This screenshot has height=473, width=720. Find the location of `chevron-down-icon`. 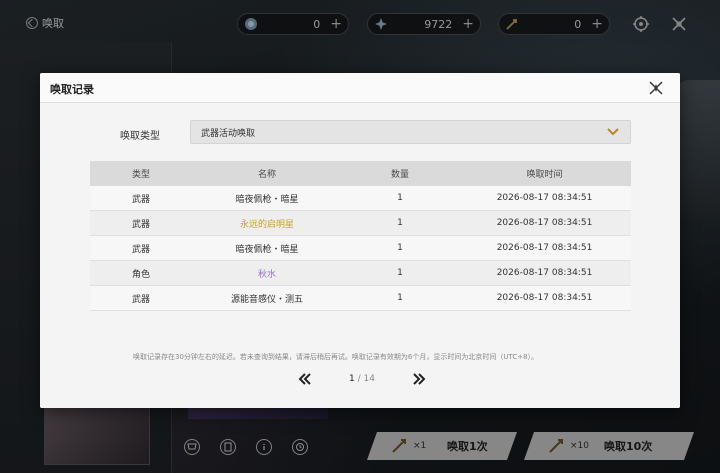

chevron-down-icon is located at coordinates (613, 132).